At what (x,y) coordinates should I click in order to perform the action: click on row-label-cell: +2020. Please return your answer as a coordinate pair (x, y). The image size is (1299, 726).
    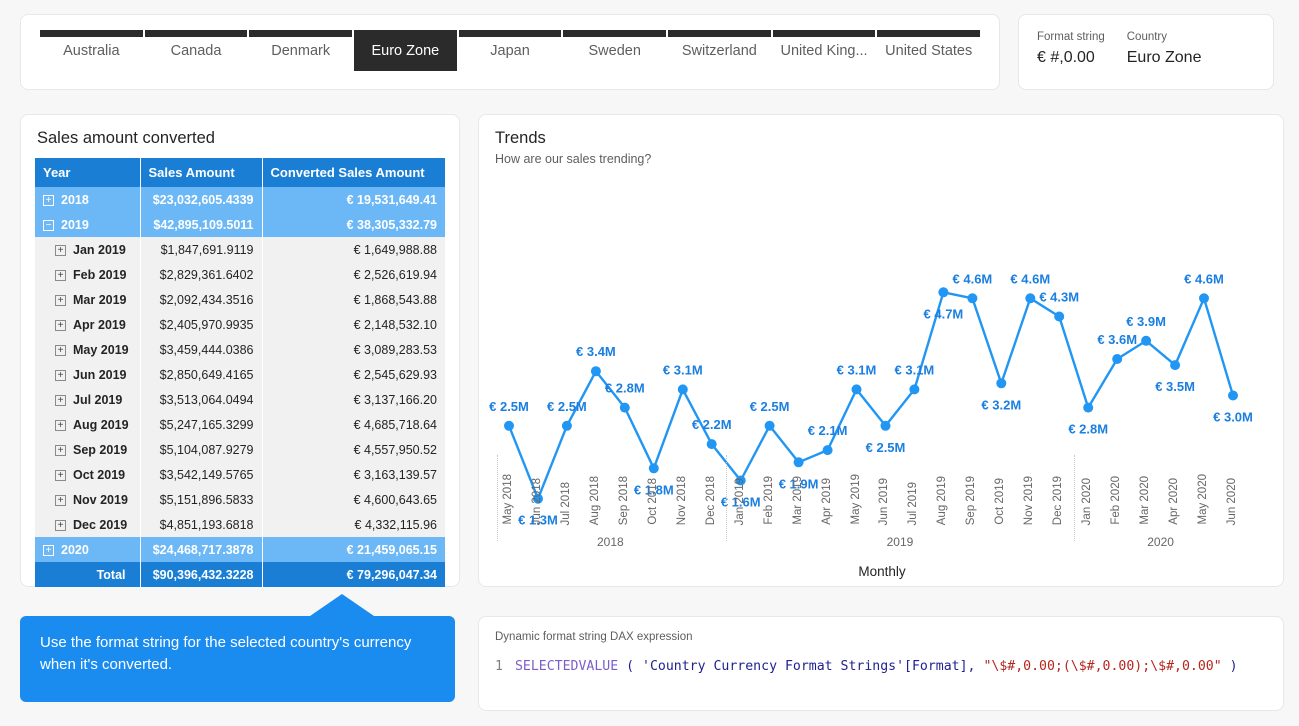
    Looking at the image, I should click on (88, 549).